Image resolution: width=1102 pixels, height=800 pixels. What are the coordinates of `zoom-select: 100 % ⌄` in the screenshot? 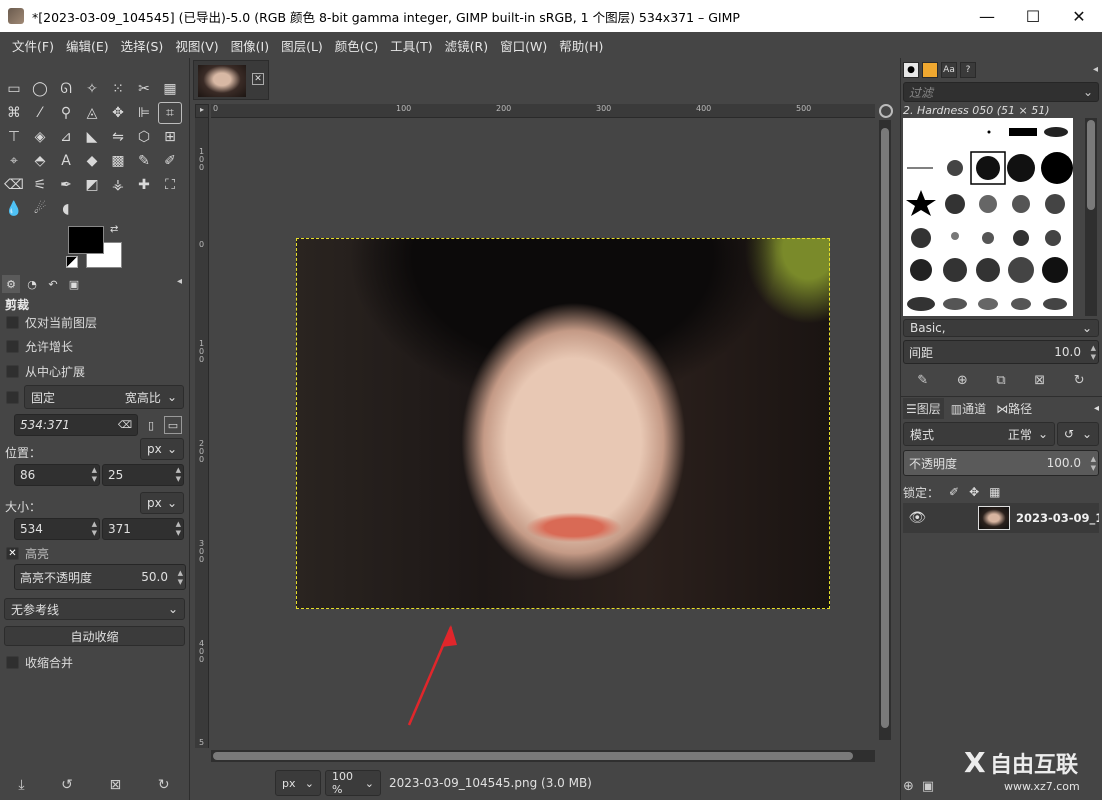 It's located at (353, 783).